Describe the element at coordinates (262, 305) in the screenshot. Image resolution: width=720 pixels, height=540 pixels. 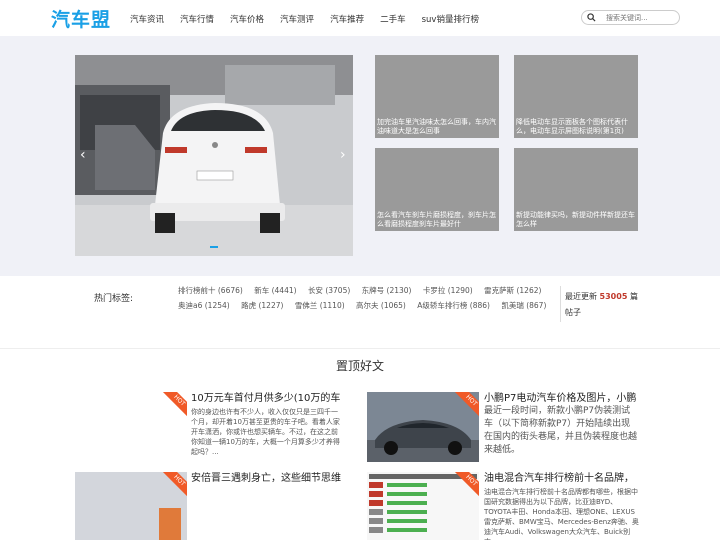
I see `tag-link: 路虎 (1227)` at that location.